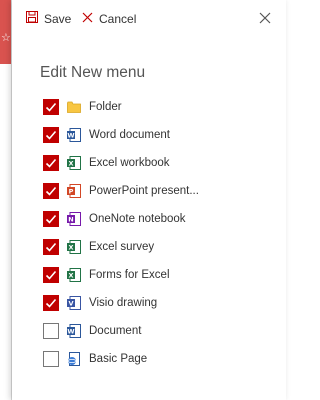  Describe the element at coordinates (265, 18) in the screenshot. I see `close-icon` at that location.